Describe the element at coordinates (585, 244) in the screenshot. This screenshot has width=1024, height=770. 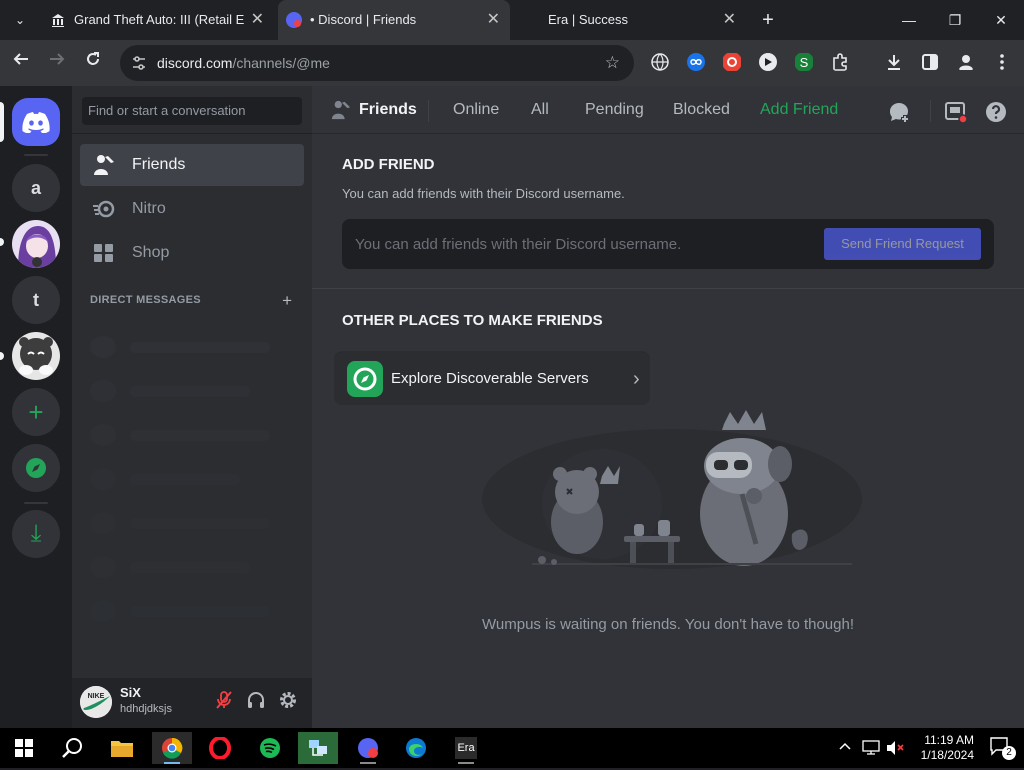
I see `username-input` at that location.